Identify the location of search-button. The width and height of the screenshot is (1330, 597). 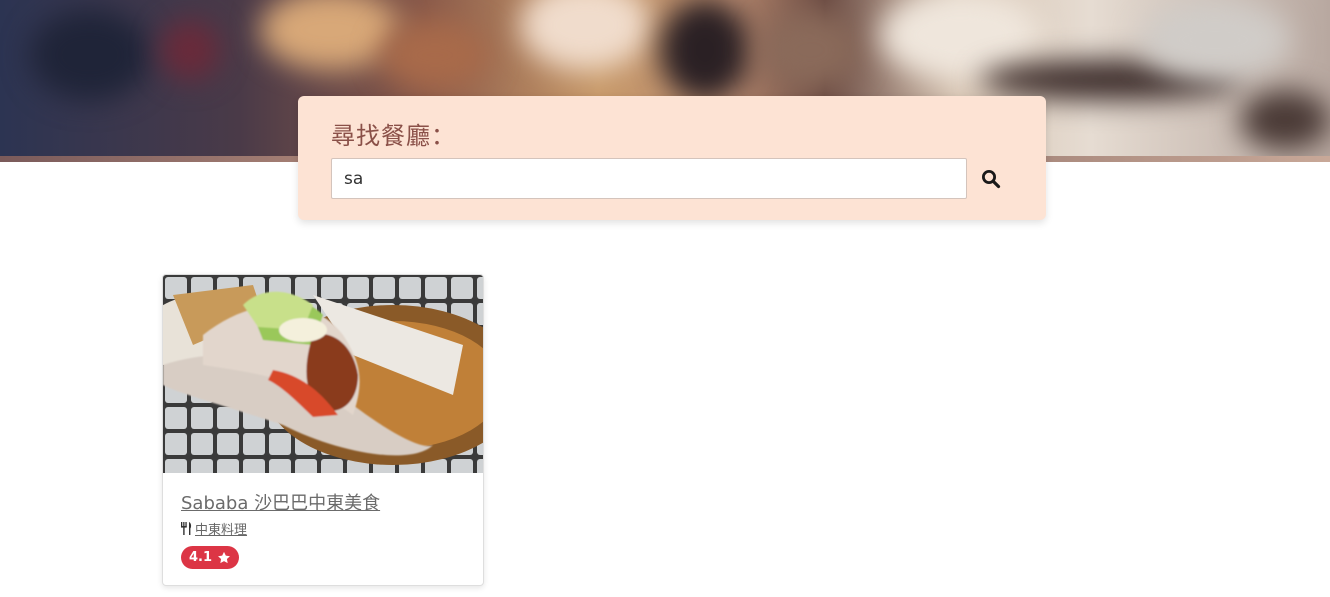
(991, 179).